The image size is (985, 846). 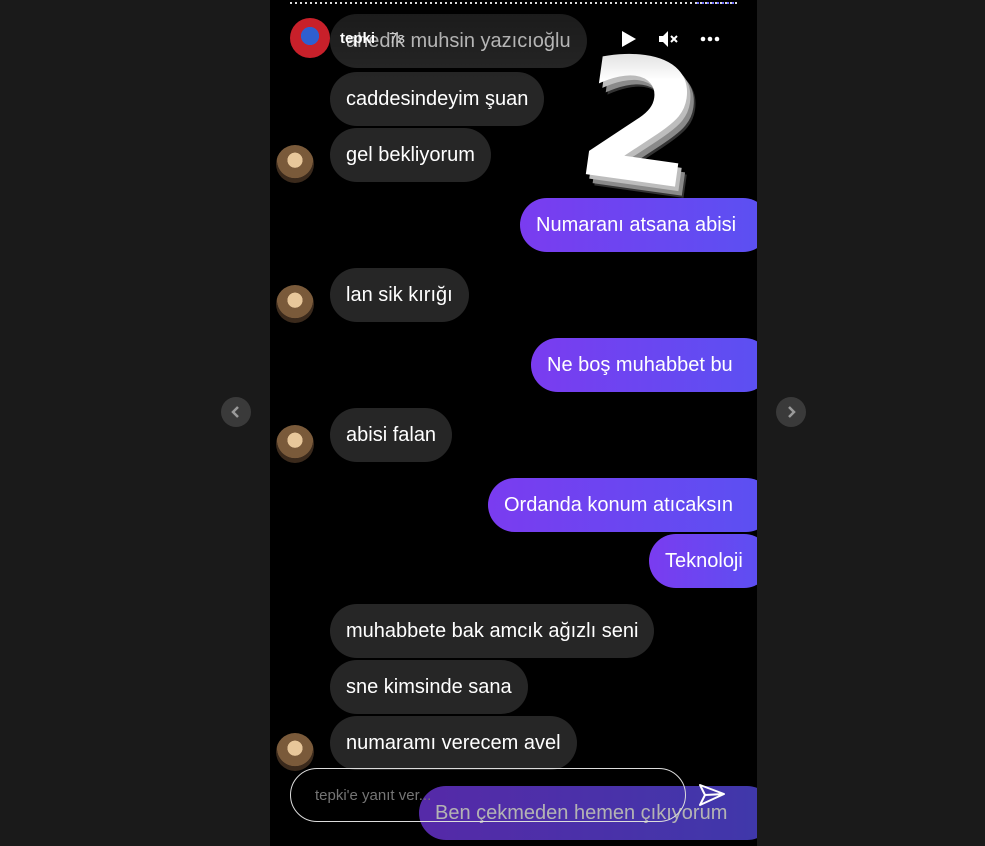 I want to click on more-icon, so click(x=710, y=39).